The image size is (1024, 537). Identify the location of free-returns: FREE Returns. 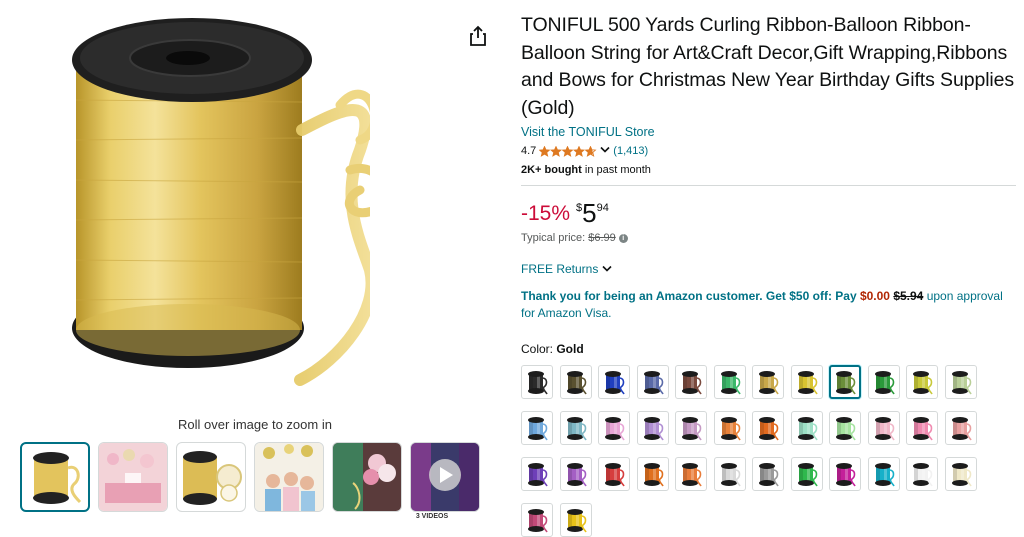
(768, 269).